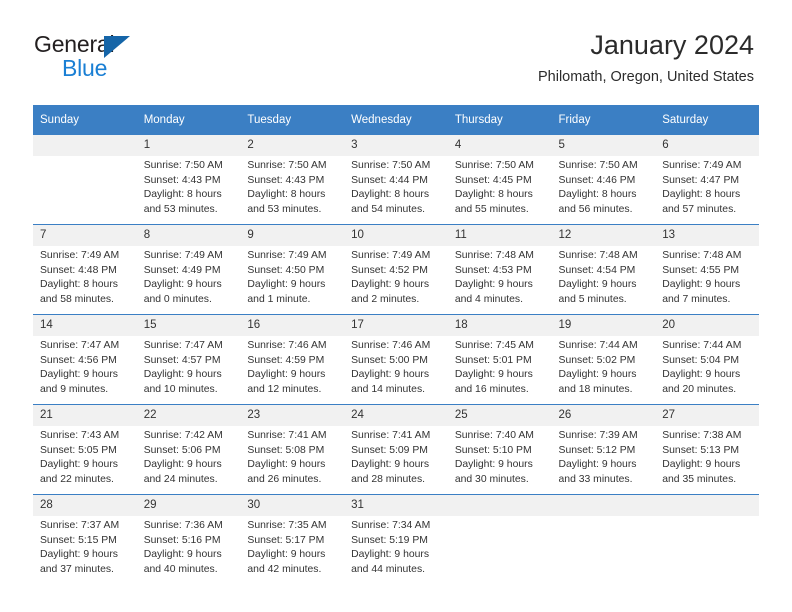 This screenshot has height=612, width=792. I want to click on sunset-text: Sunset: 5:16 PM, so click(182, 540).